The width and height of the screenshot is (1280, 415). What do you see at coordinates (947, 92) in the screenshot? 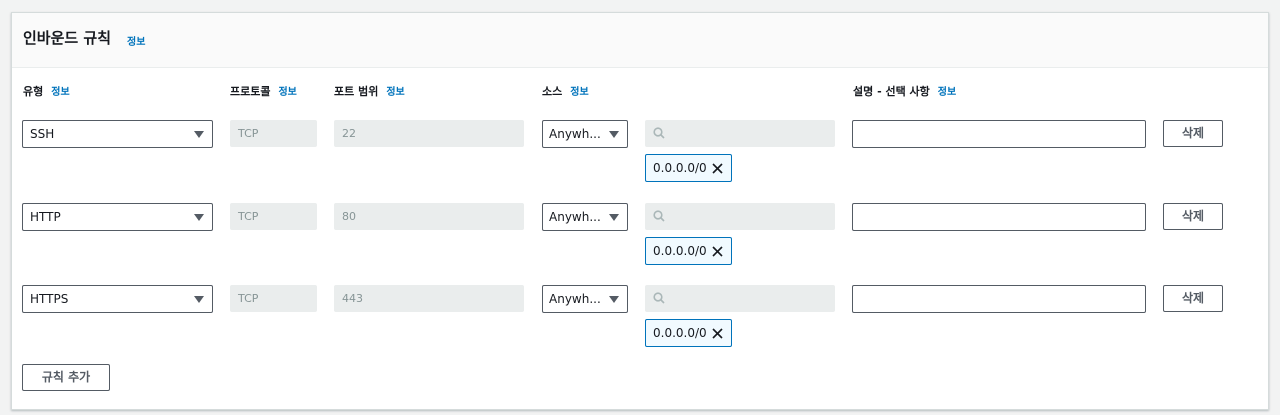
I see `description-info-link: 정보` at bounding box center [947, 92].